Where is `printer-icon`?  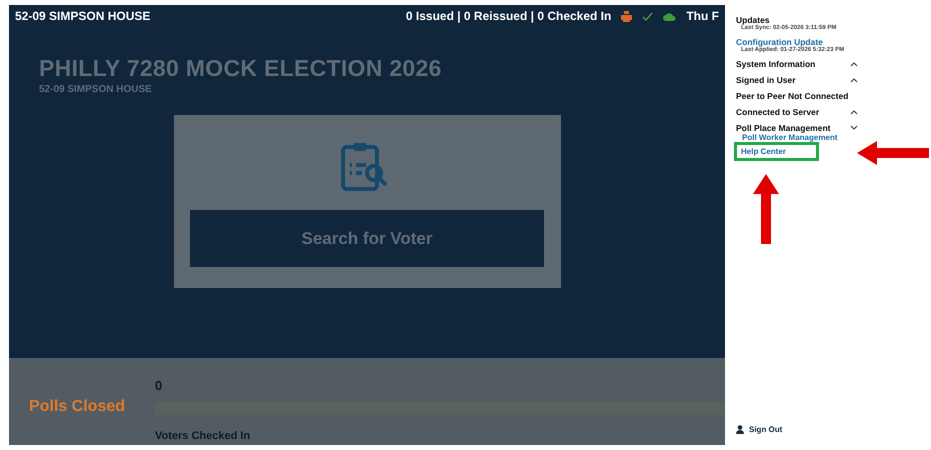 printer-icon is located at coordinates (626, 16).